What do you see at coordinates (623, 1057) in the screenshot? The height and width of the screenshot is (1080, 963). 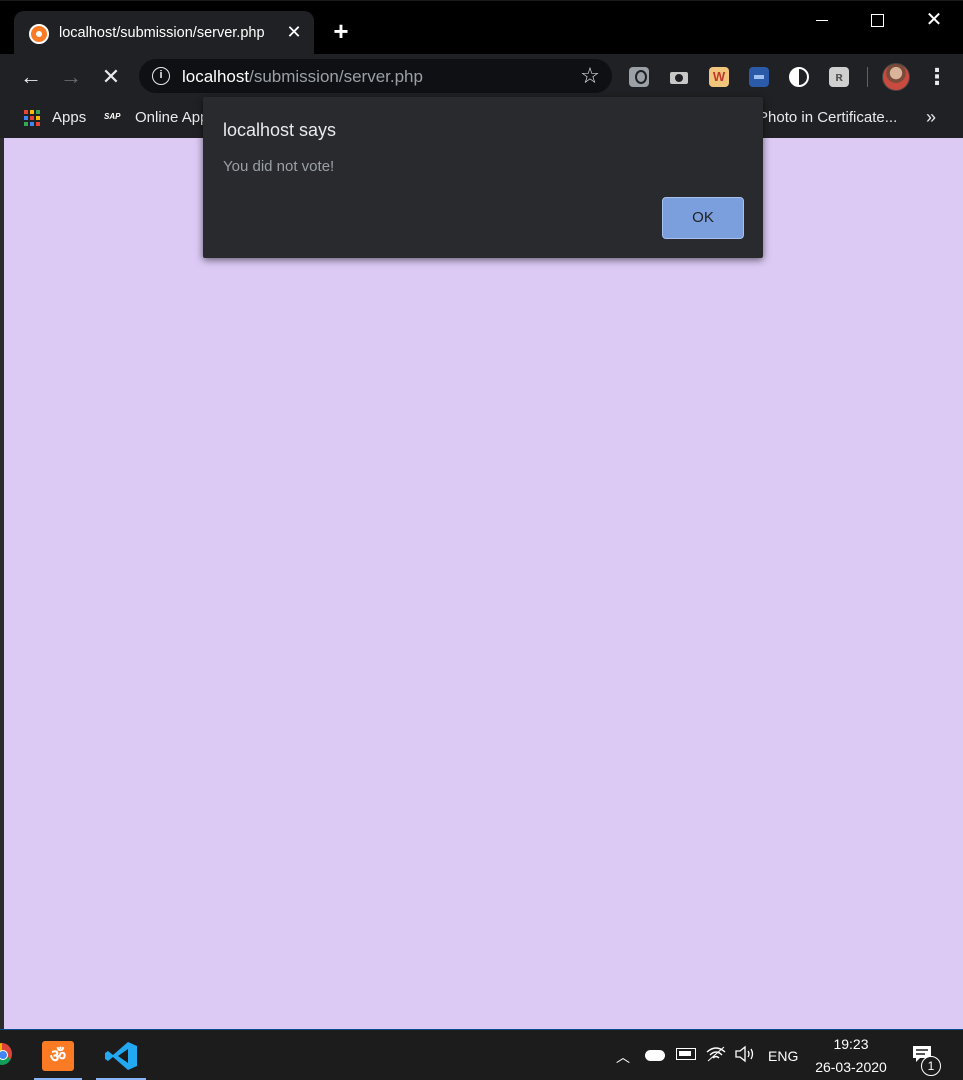 I see `show-hidden-icons-icon: ︿` at bounding box center [623, 1057].